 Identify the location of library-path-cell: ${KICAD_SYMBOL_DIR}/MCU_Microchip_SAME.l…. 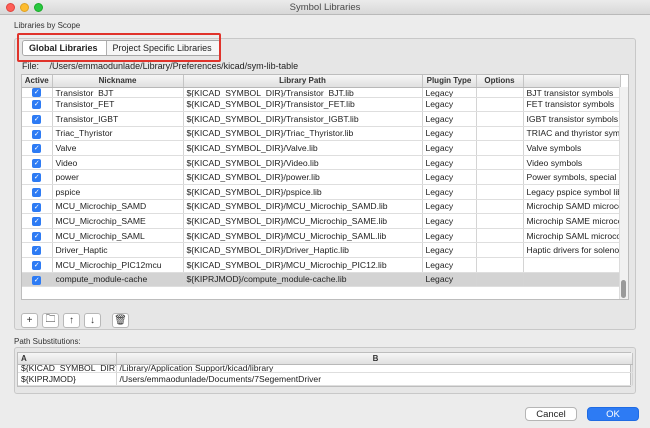
(303, 221).